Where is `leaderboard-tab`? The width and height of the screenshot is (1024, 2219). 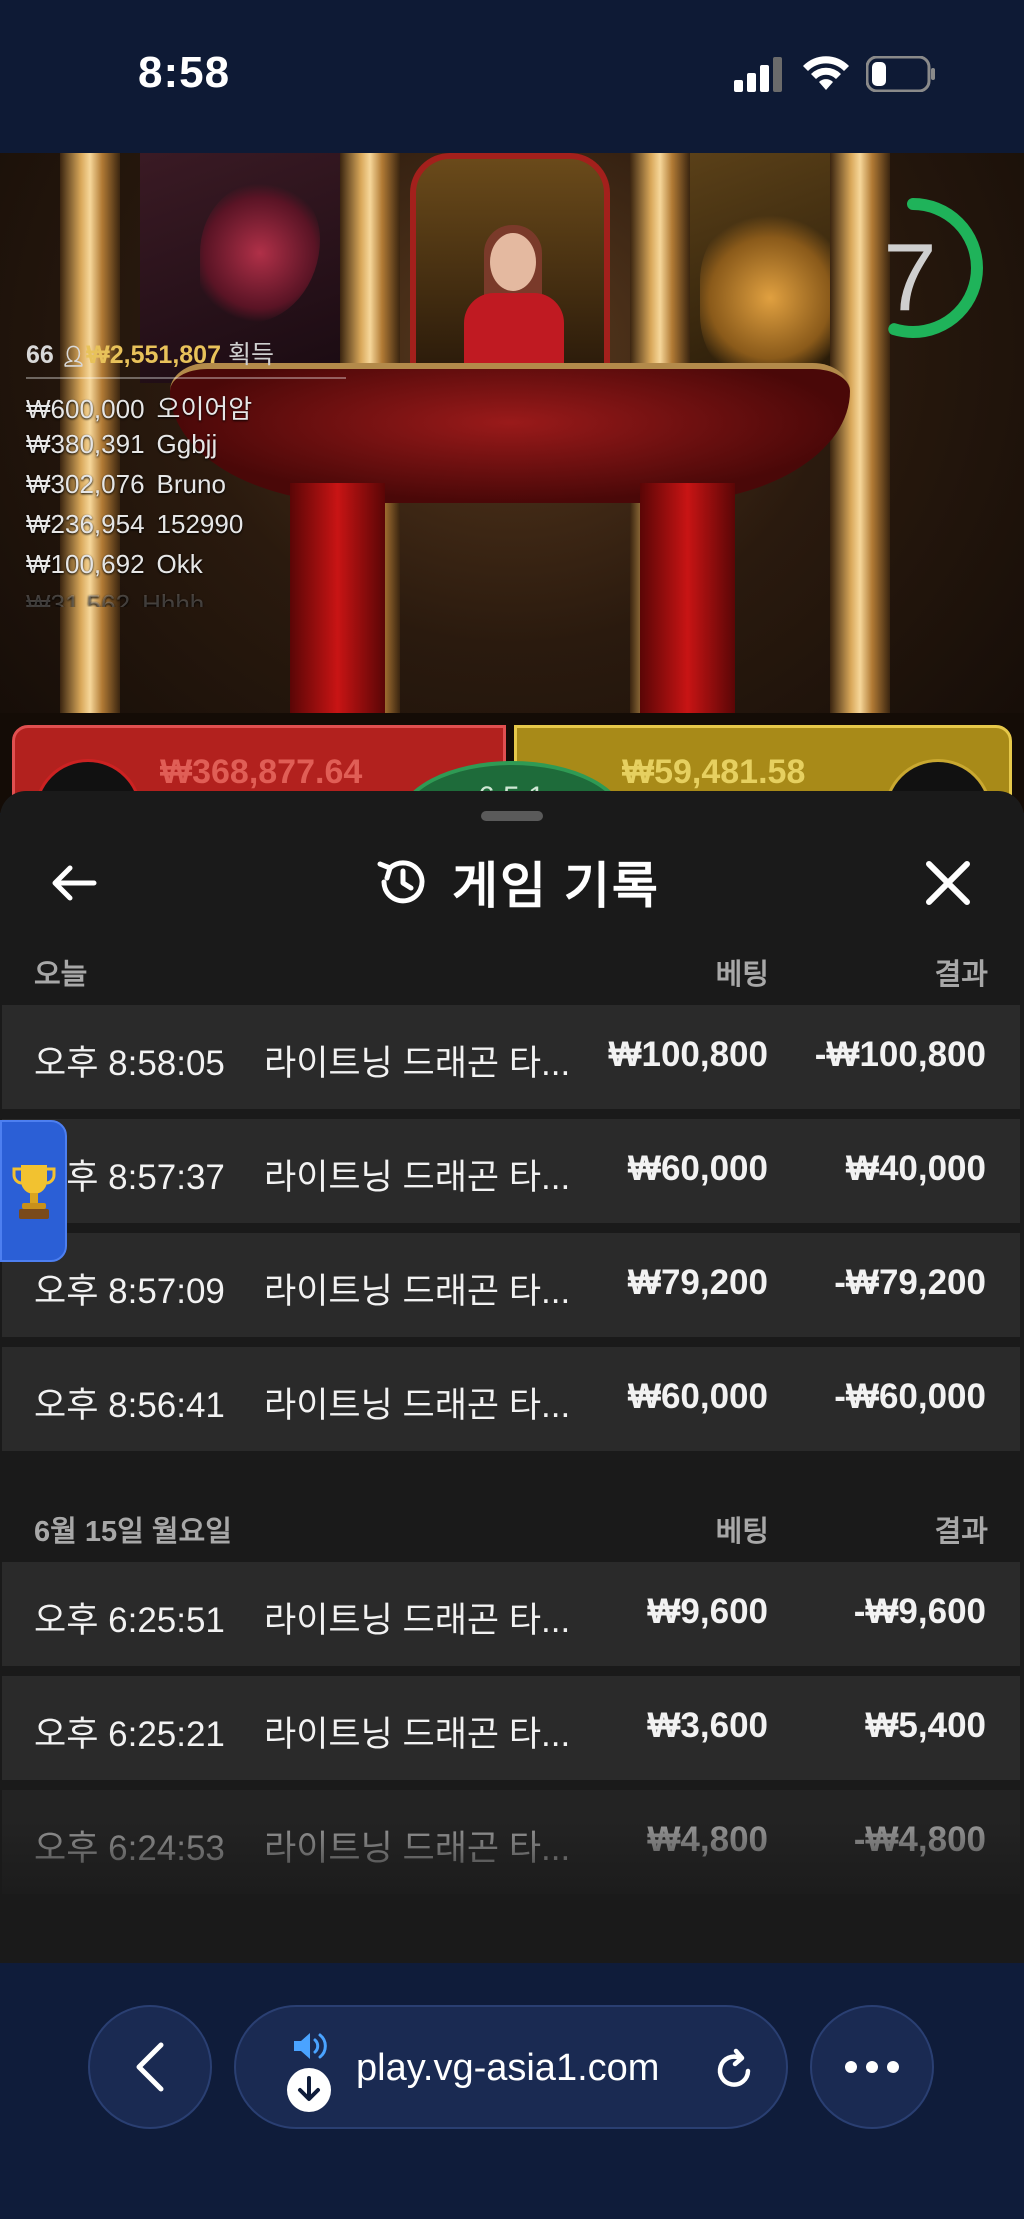
leaderboard-tab is located at coordinates (33, 1191).